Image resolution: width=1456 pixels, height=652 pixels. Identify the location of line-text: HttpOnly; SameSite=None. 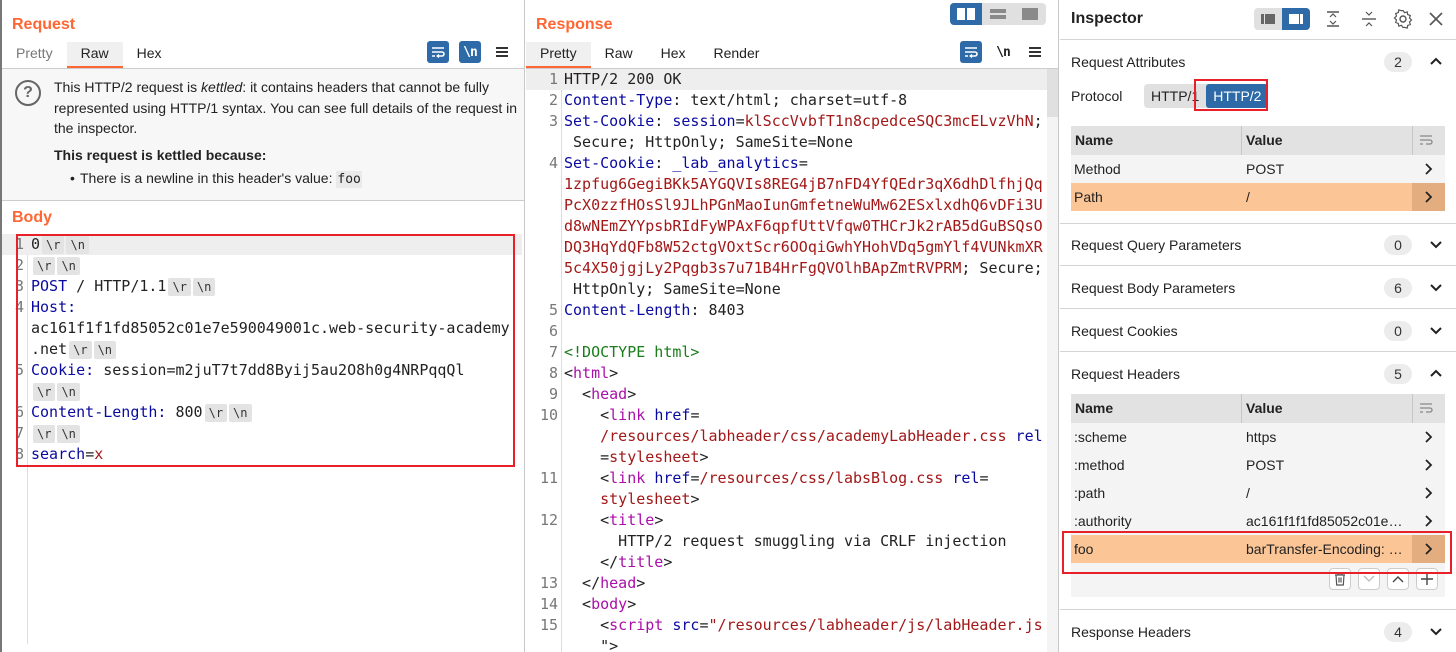
(672, 289).